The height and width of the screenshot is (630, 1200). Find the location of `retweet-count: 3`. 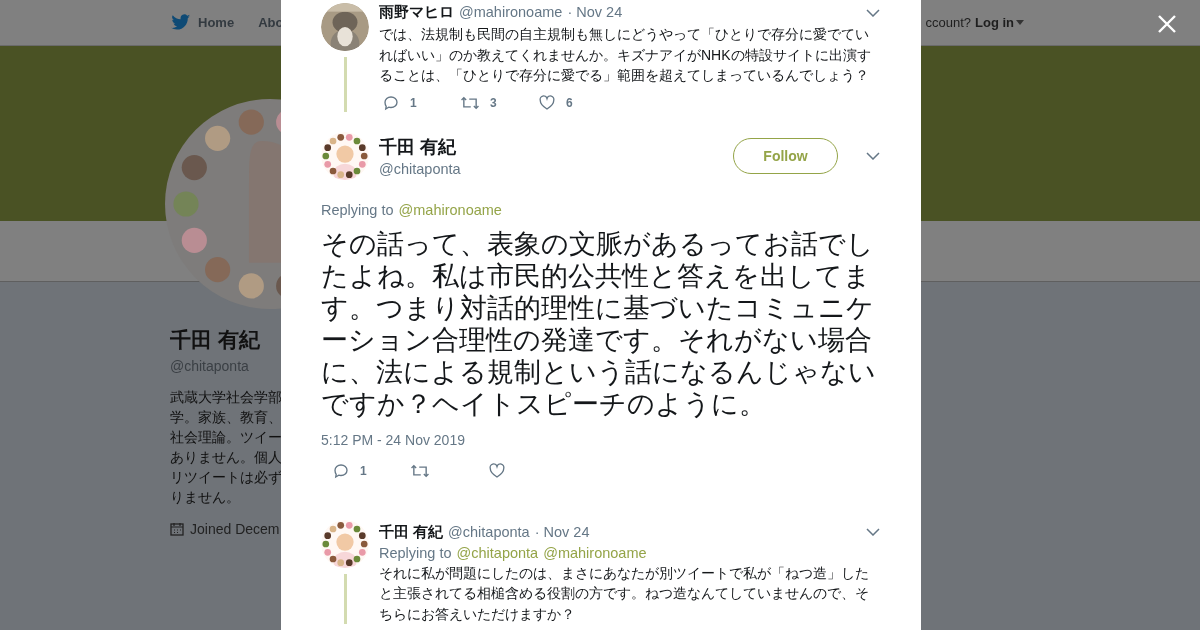

retweet-count: 3 is located at coordinates (493, 102).